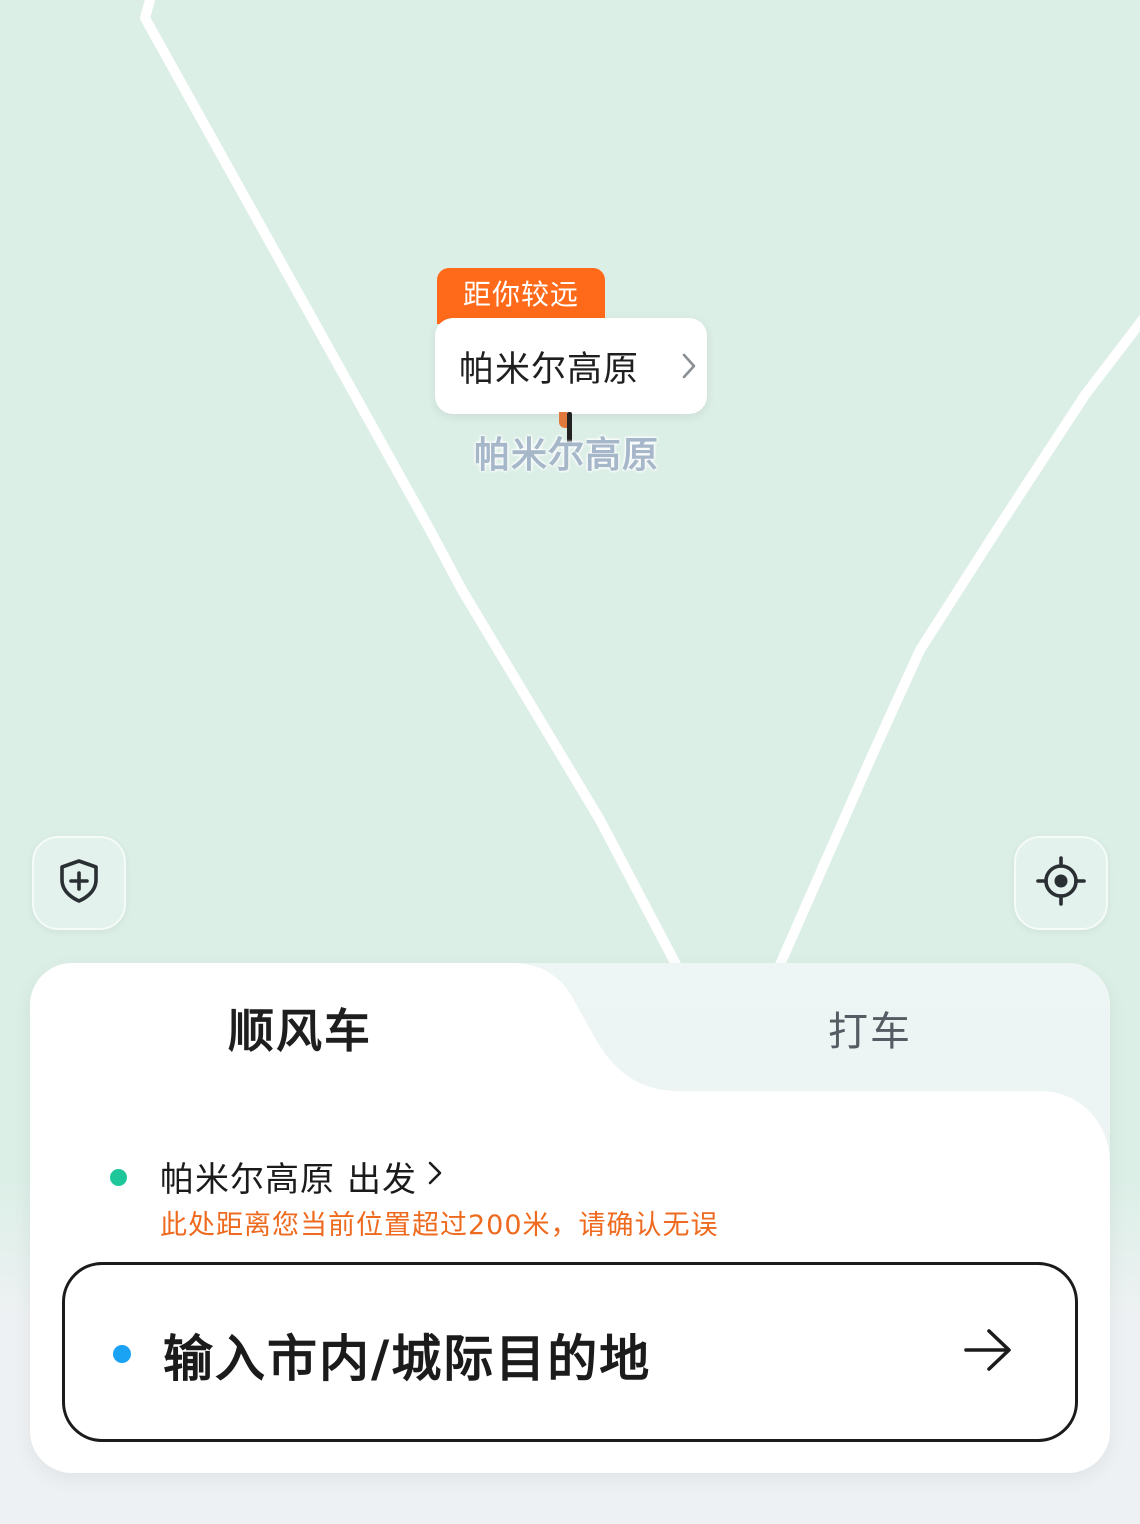 This screenshot has height=1524, width=1140. Describe the element at coordinates (870, 1032) in the screenshot. I see `tab-taxi-label: 打车` at that location.